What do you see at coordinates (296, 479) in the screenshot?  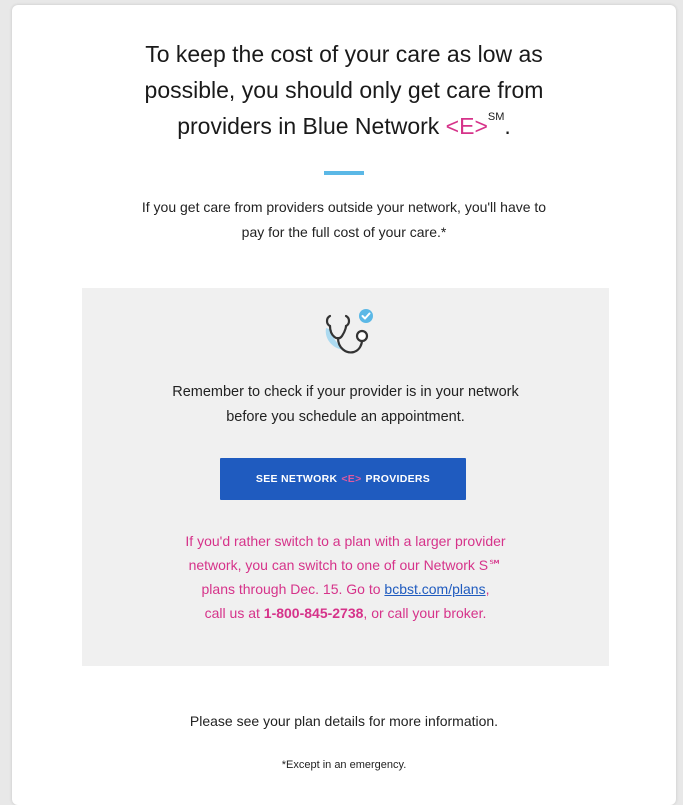 I see `button-label-prefix: SEE NETWORK` at bounding box center [296, 479].